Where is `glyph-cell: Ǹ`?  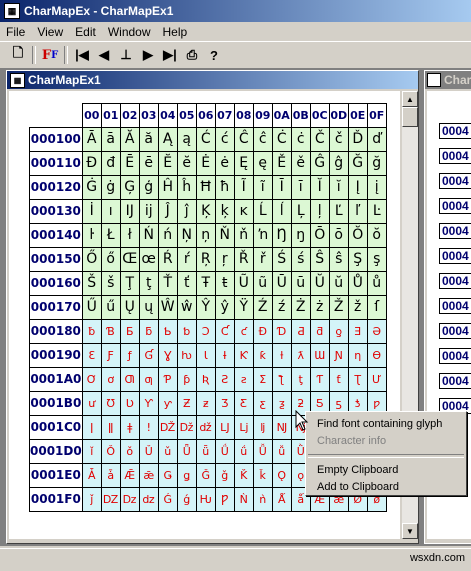 glyph-cell: Ǹ is located at coordinates (243, 499).